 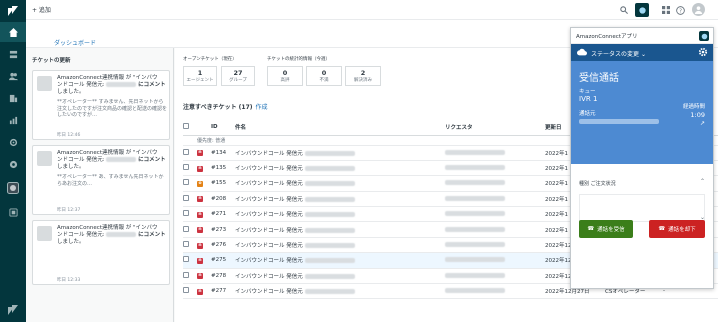 I want to click on connect-app-header: AmazonConnectアプリ, so click(x=642, y=36).